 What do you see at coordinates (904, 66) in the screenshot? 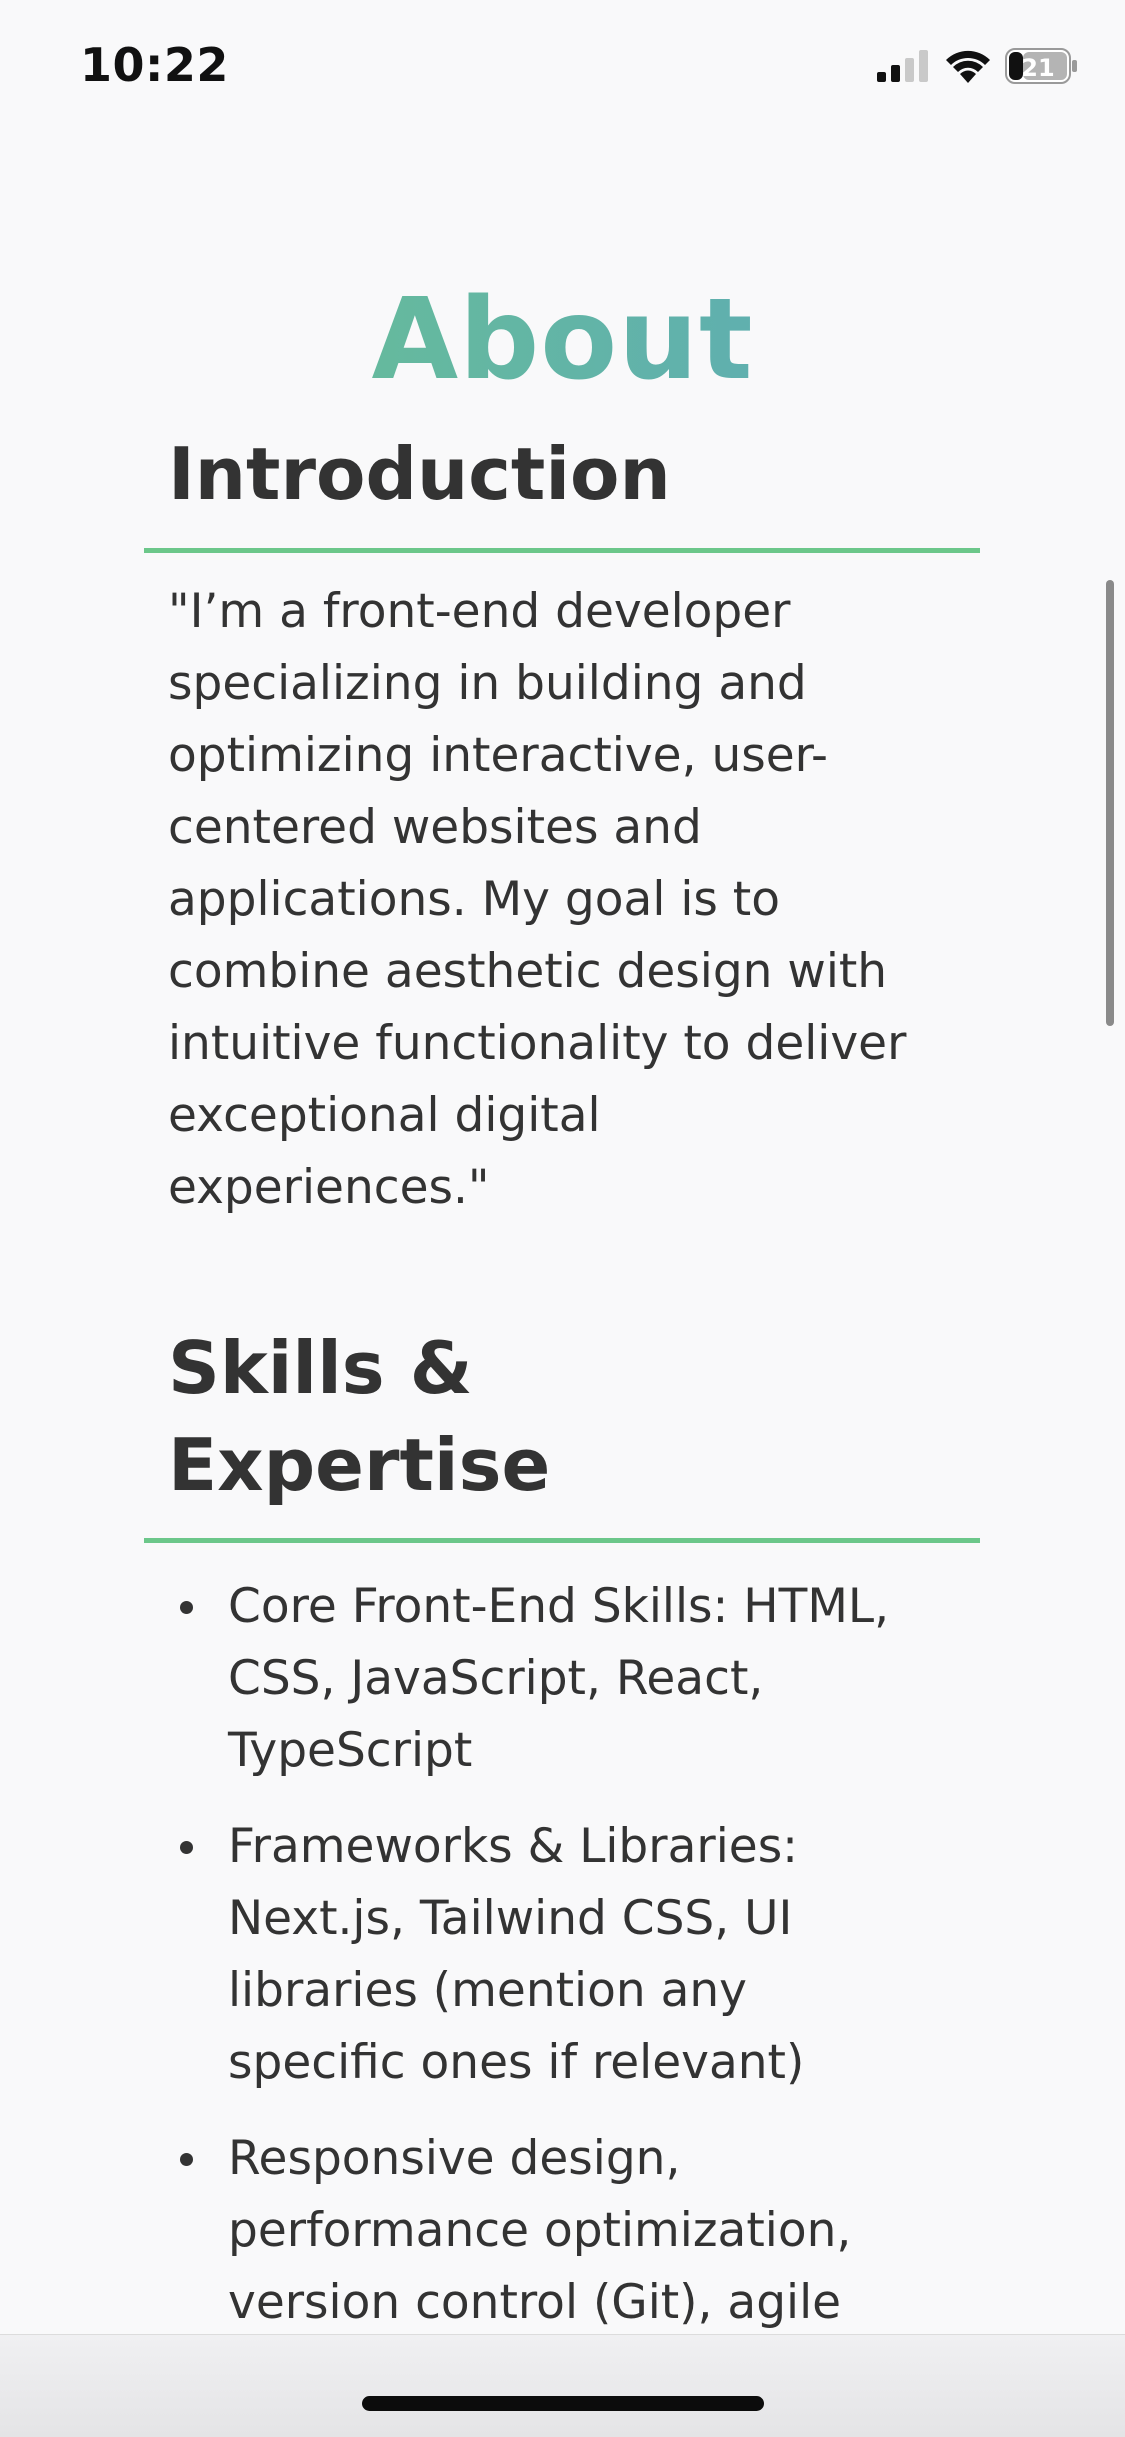
I see `signal-icon` at bounding box center [904, 66].